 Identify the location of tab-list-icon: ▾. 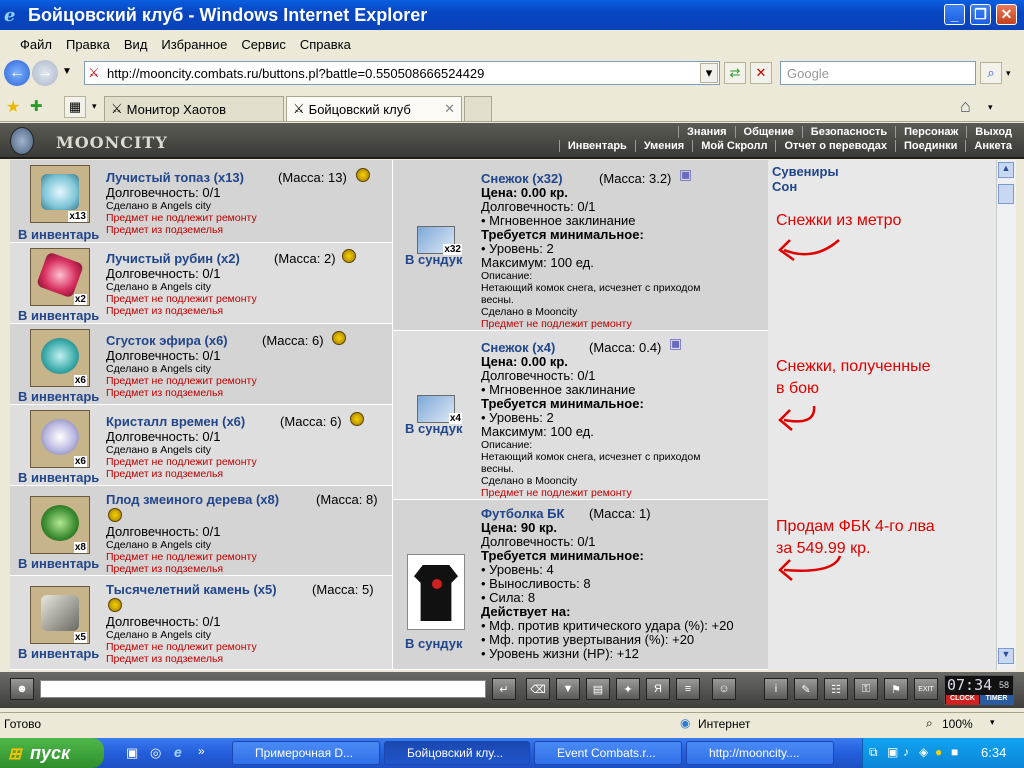
(94, 106).